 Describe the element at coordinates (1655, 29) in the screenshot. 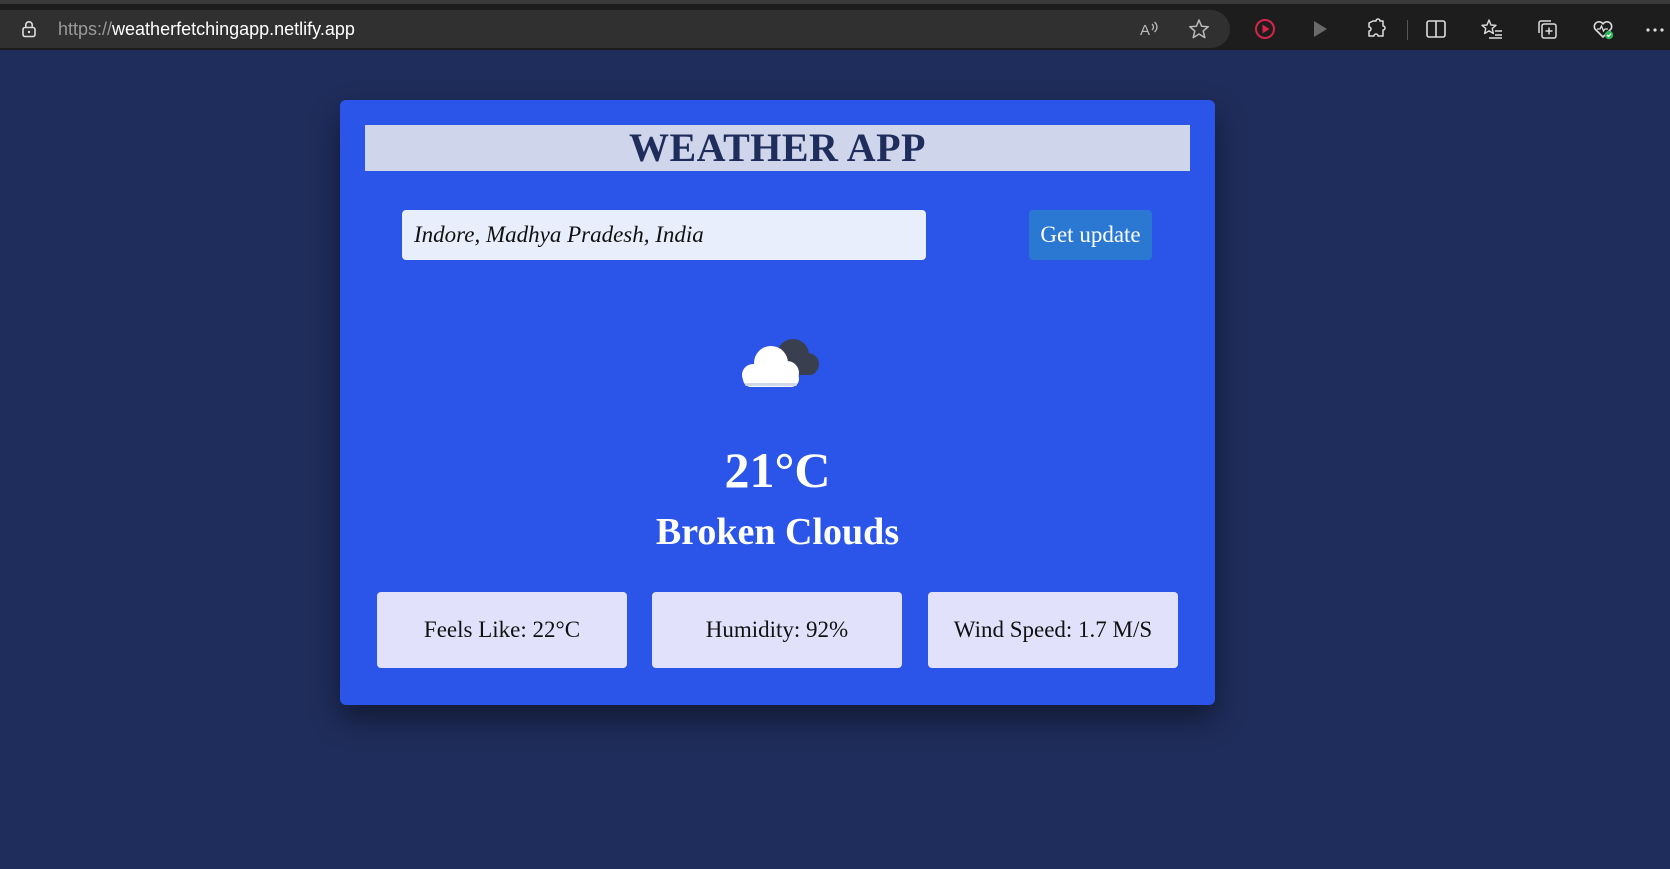

I see `more-menu-icon` at that location.